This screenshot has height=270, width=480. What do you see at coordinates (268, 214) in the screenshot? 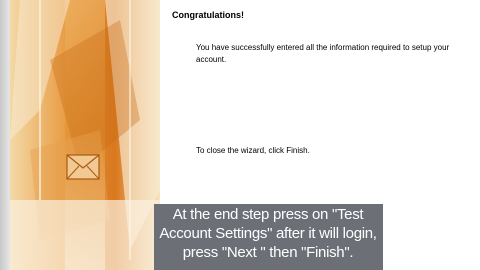
I see `caption-line-1: At the end step press on "Test` at bounding box center [268, 214].